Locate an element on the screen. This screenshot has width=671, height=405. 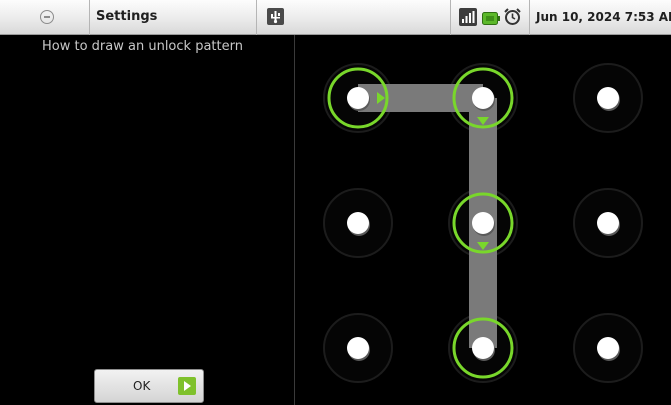
usb-icon is located at coordinates (275, 16).